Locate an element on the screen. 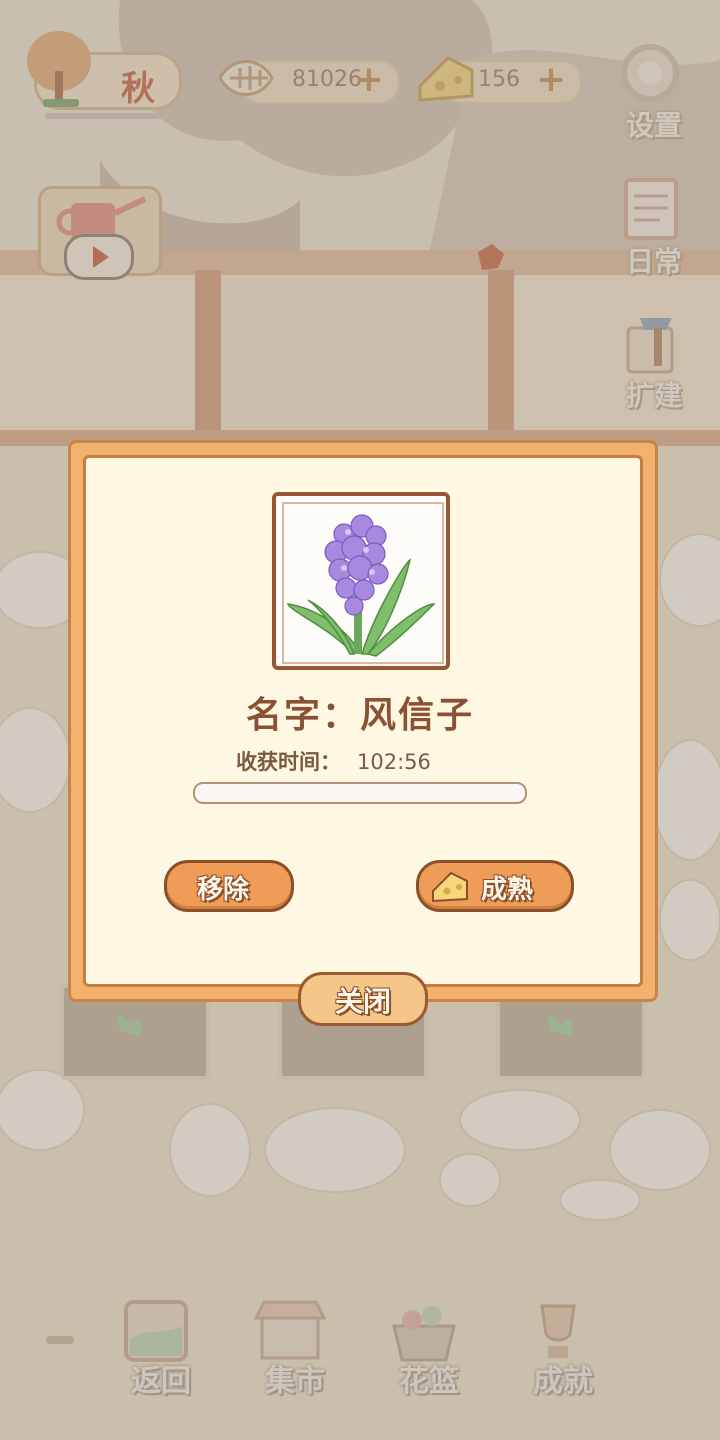 This screenshot has height=1440, width=720. plant-image-frame is located at coordinates (361, 581).